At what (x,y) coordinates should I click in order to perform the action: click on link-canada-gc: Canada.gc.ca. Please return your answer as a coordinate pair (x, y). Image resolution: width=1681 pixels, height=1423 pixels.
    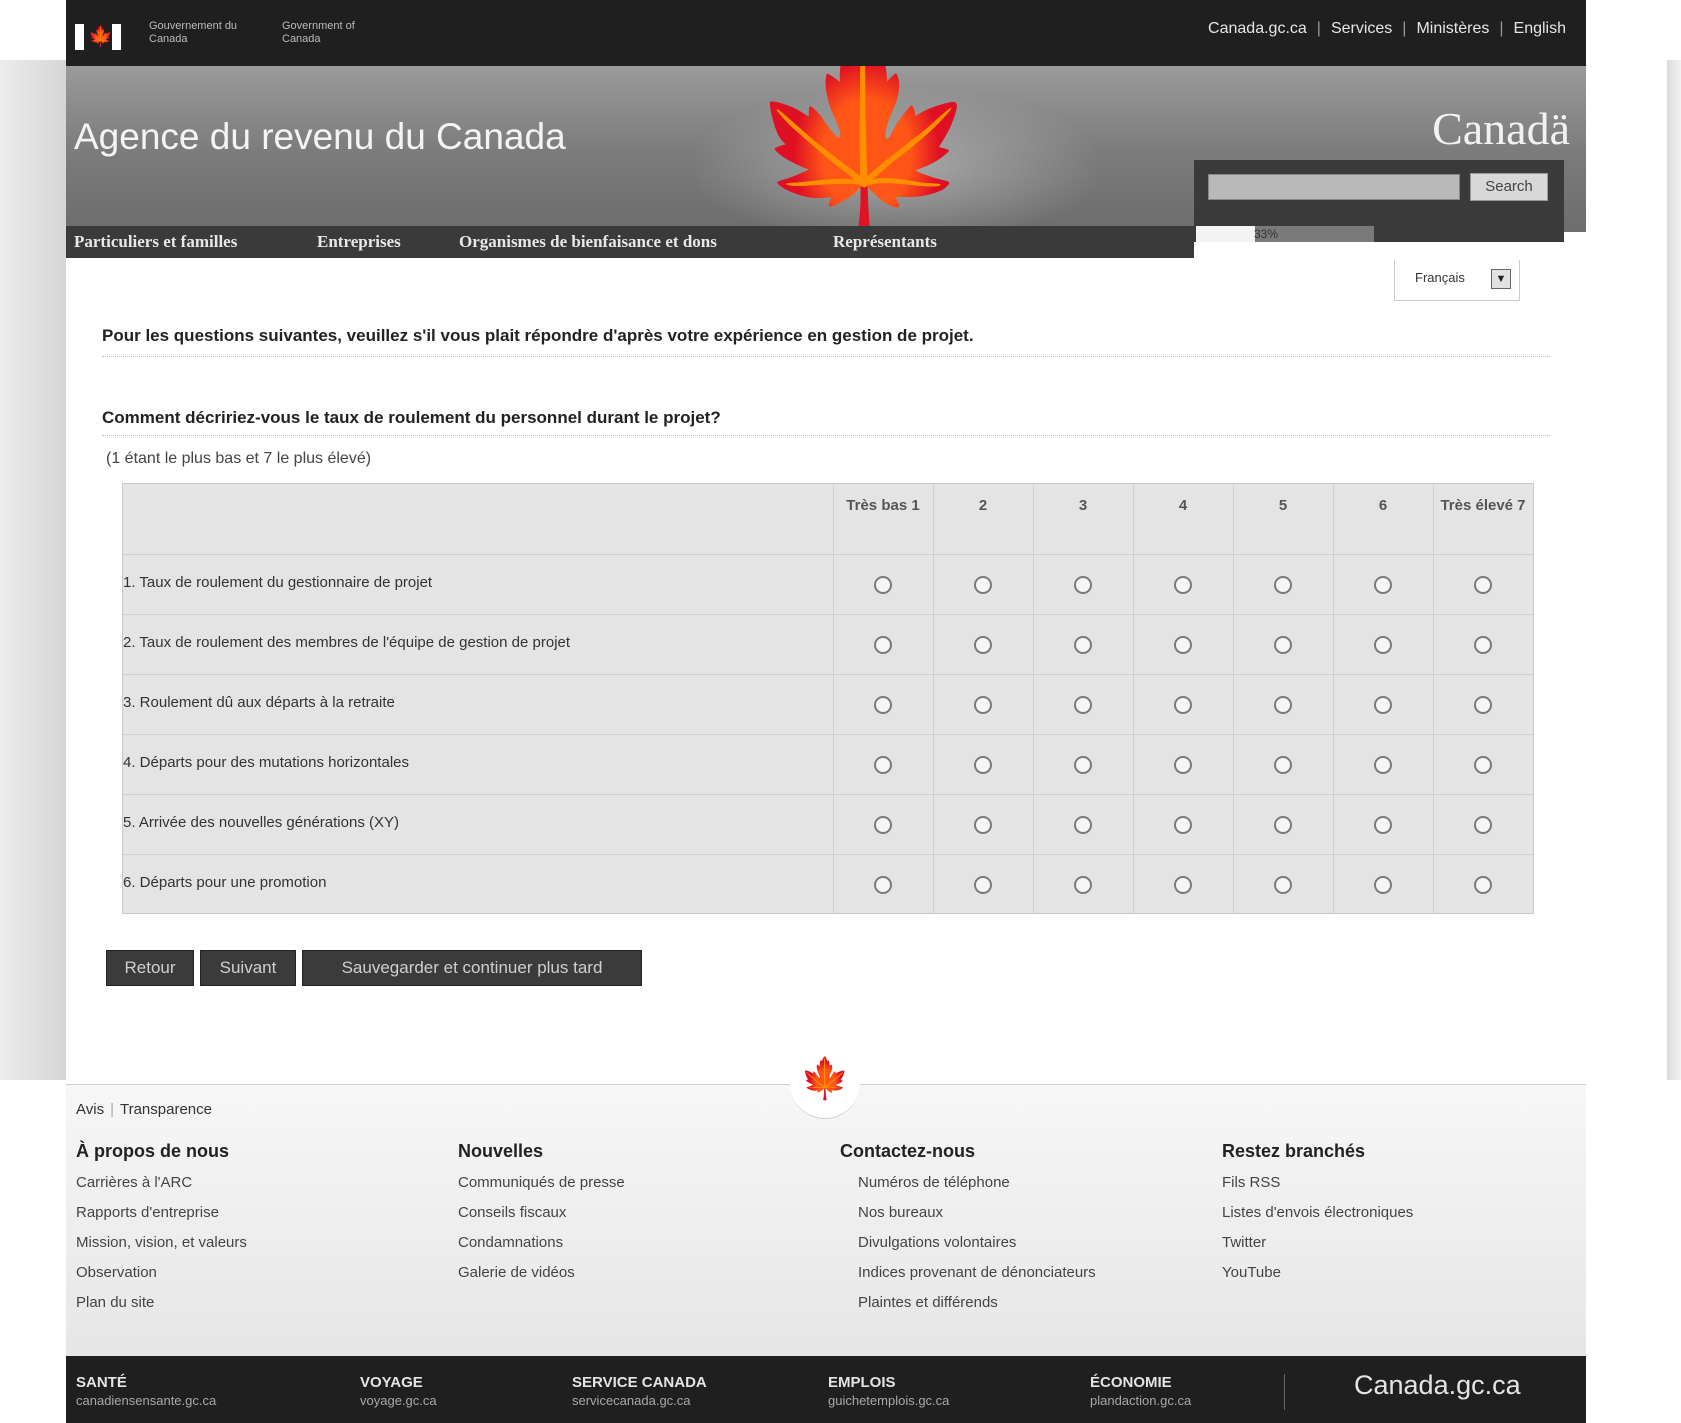
    Looking at the image, I should click on (1257, 28).